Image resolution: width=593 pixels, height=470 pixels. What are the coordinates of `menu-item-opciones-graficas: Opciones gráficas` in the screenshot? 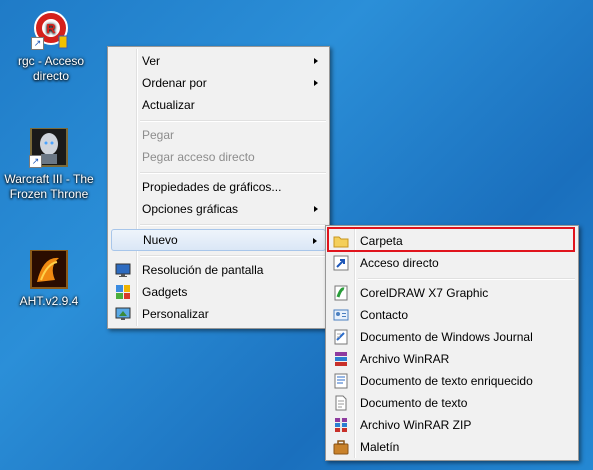 It's located at (218, 209).